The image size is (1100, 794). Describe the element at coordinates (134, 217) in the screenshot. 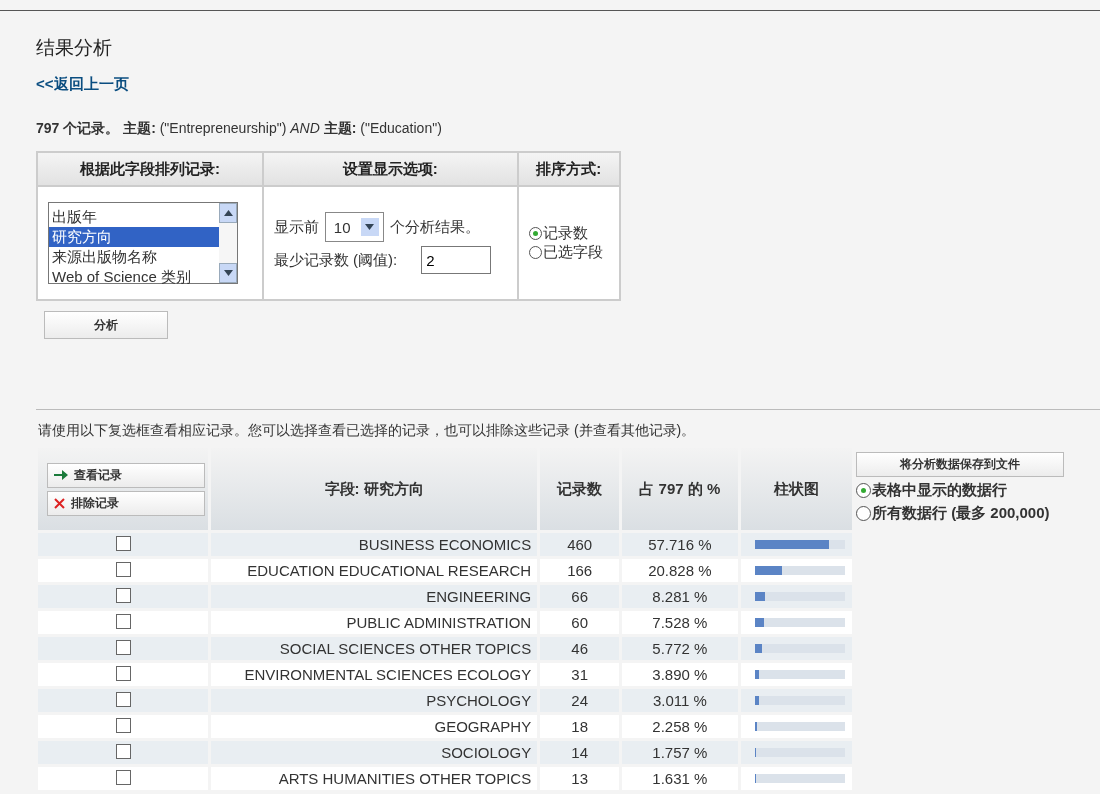

I see `list-option: 出版年` at that location.